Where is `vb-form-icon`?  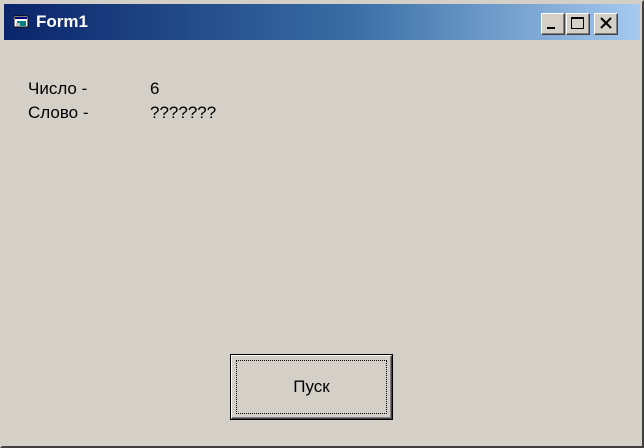 vb-form-icon is located at coordinates (21, 22).